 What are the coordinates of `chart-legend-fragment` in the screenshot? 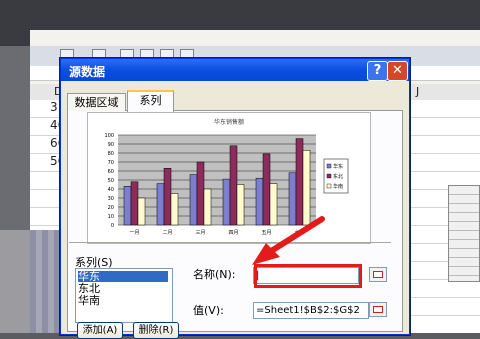 It's located at (464, 233).